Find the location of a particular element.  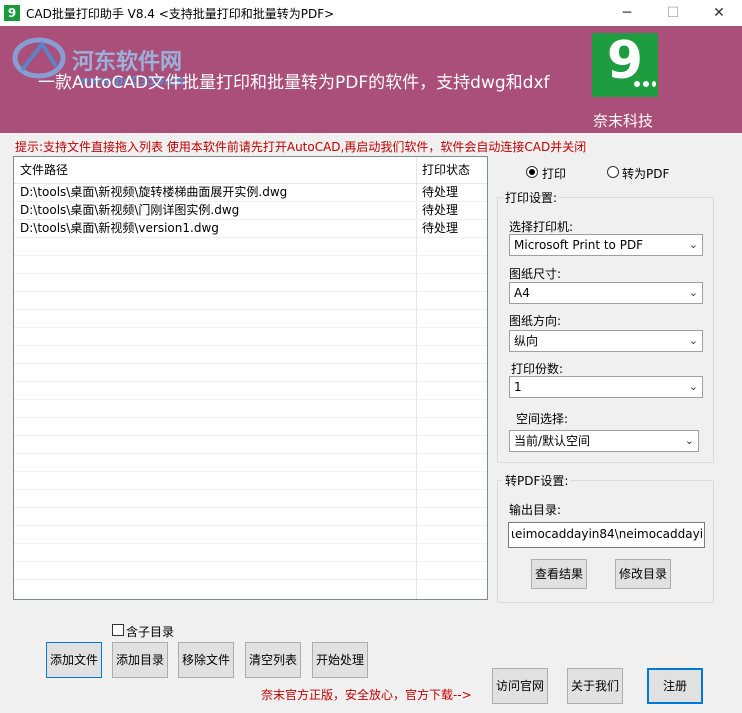

print-radio is located at coordinates (532, 172).